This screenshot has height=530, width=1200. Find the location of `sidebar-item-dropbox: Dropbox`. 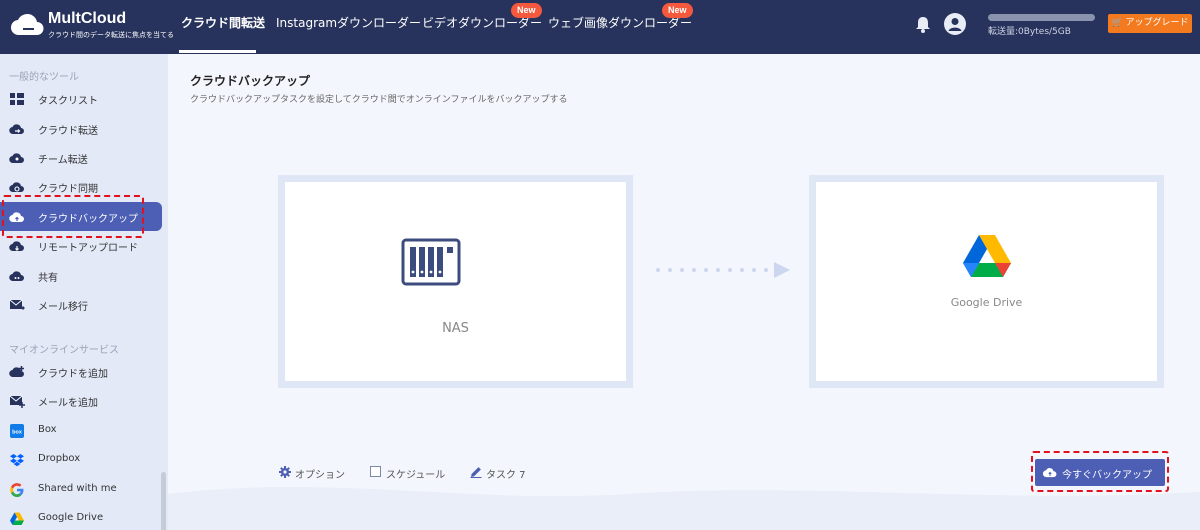

sidebar-item-dropbox: Dropbox is located at coordinates (81, 459).